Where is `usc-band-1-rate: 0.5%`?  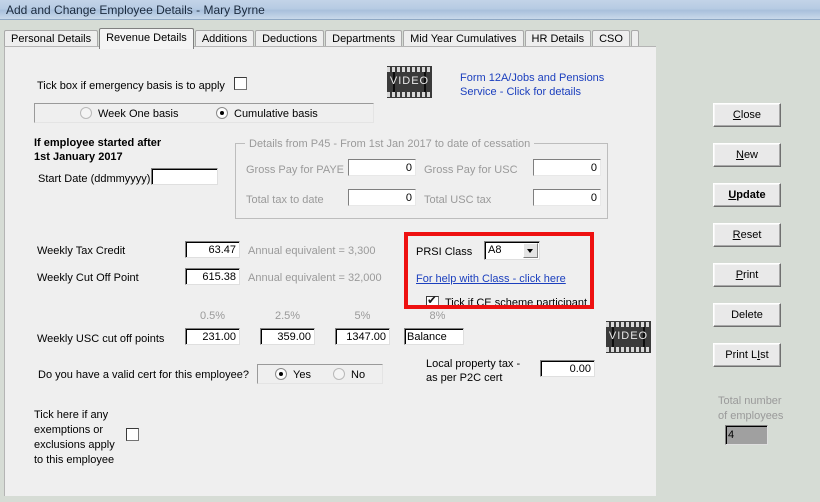
usc-band-1-rate: 0.5% is located at coordinates (212, 316).